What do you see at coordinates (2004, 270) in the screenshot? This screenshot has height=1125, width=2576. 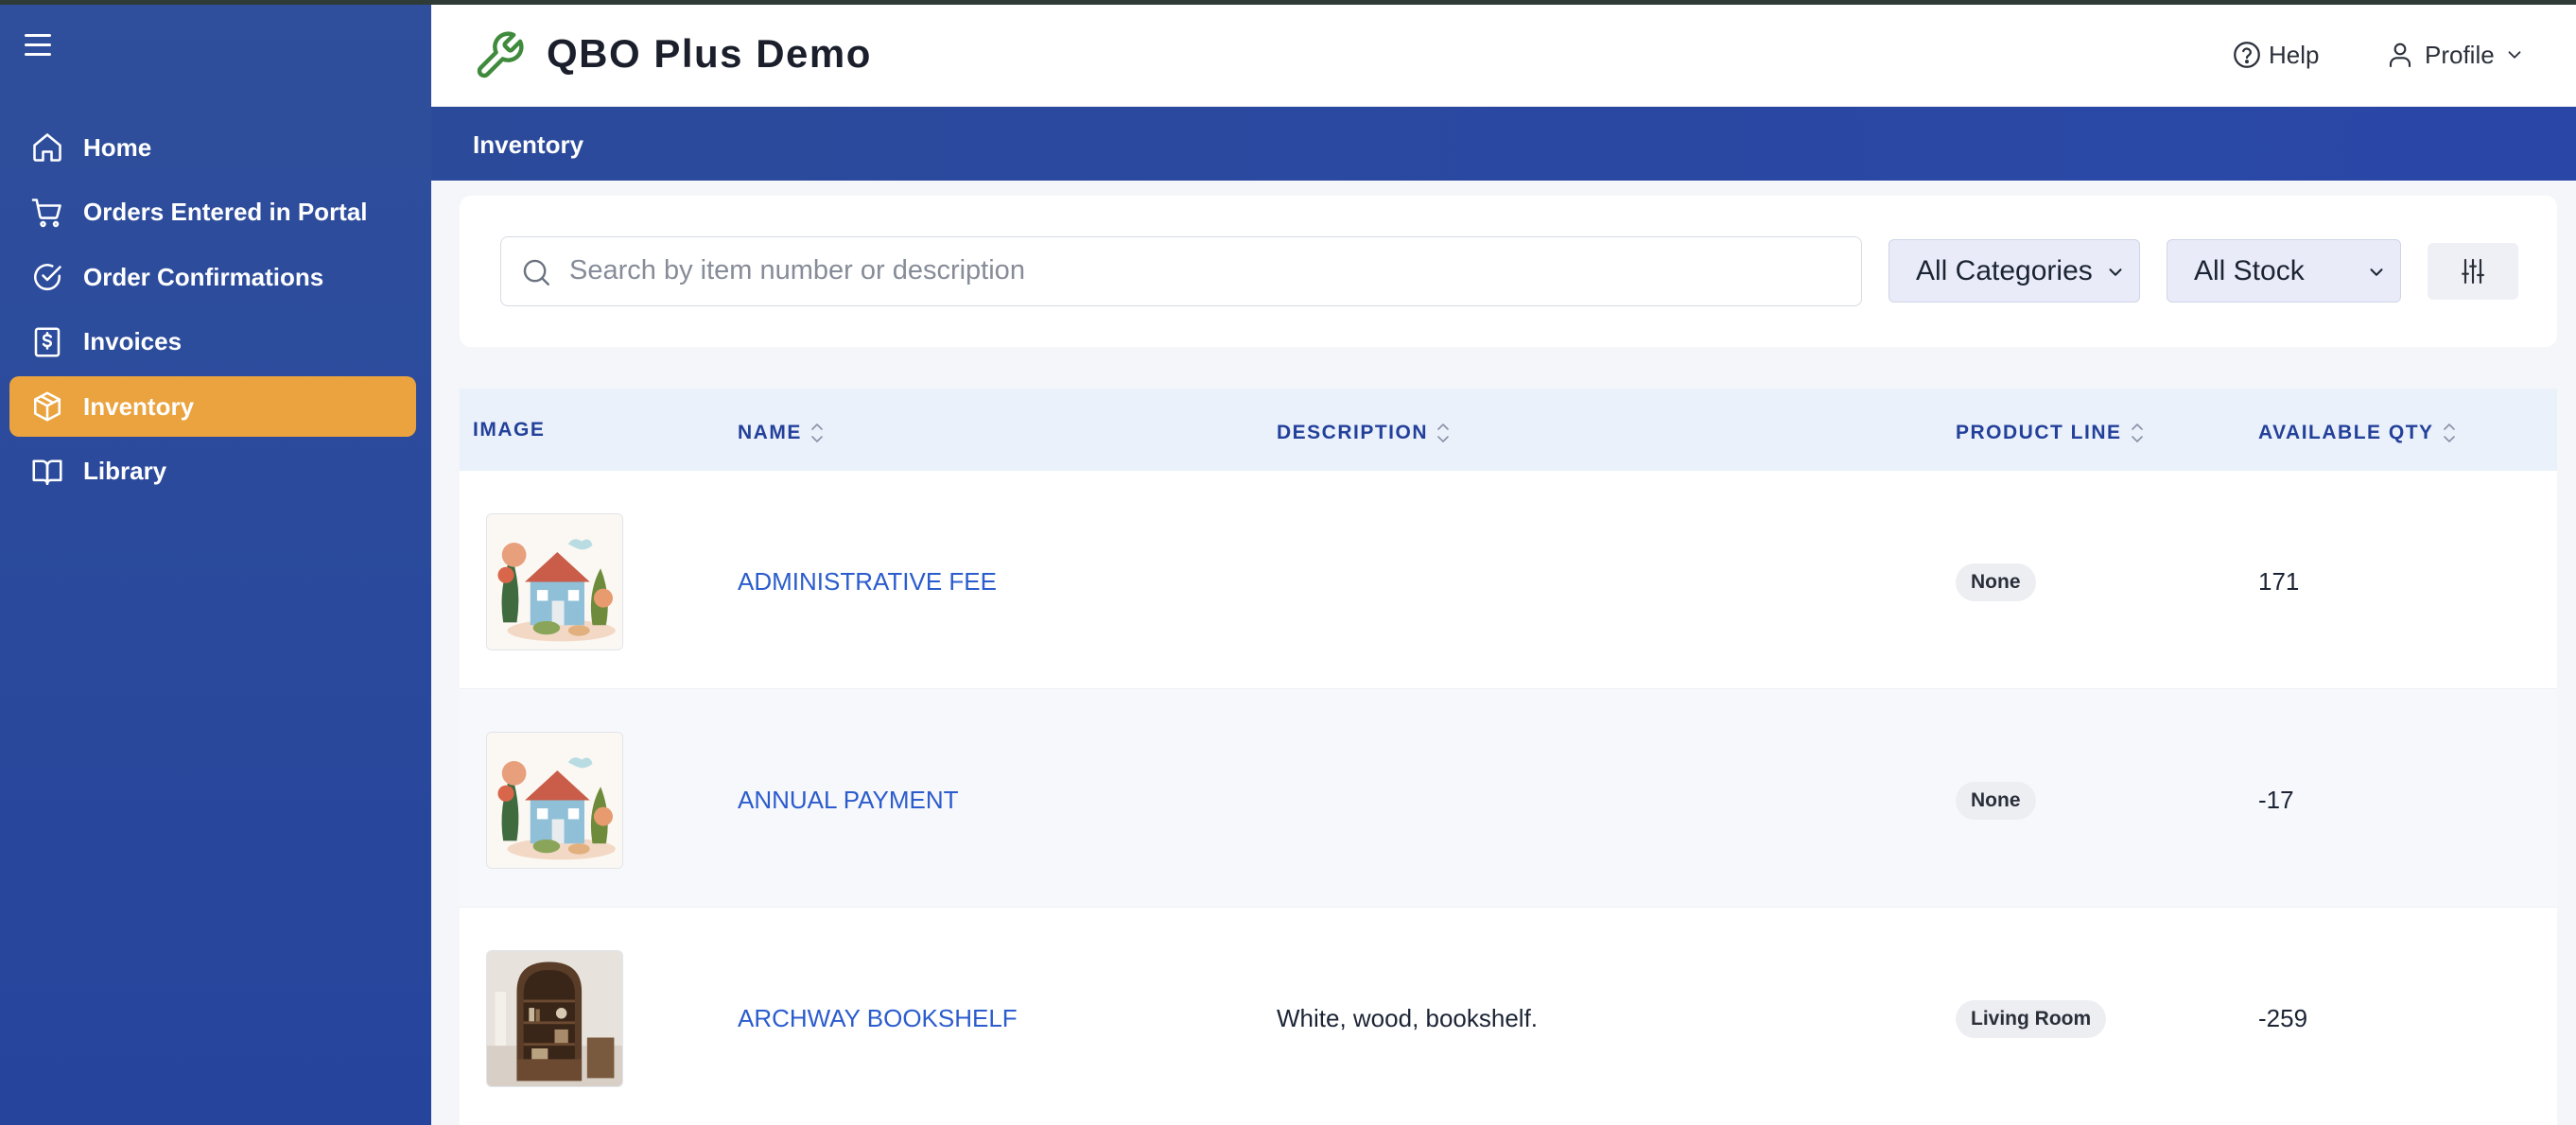 I see `category-select-value: All Categories` at bounding box center [2004, 270].